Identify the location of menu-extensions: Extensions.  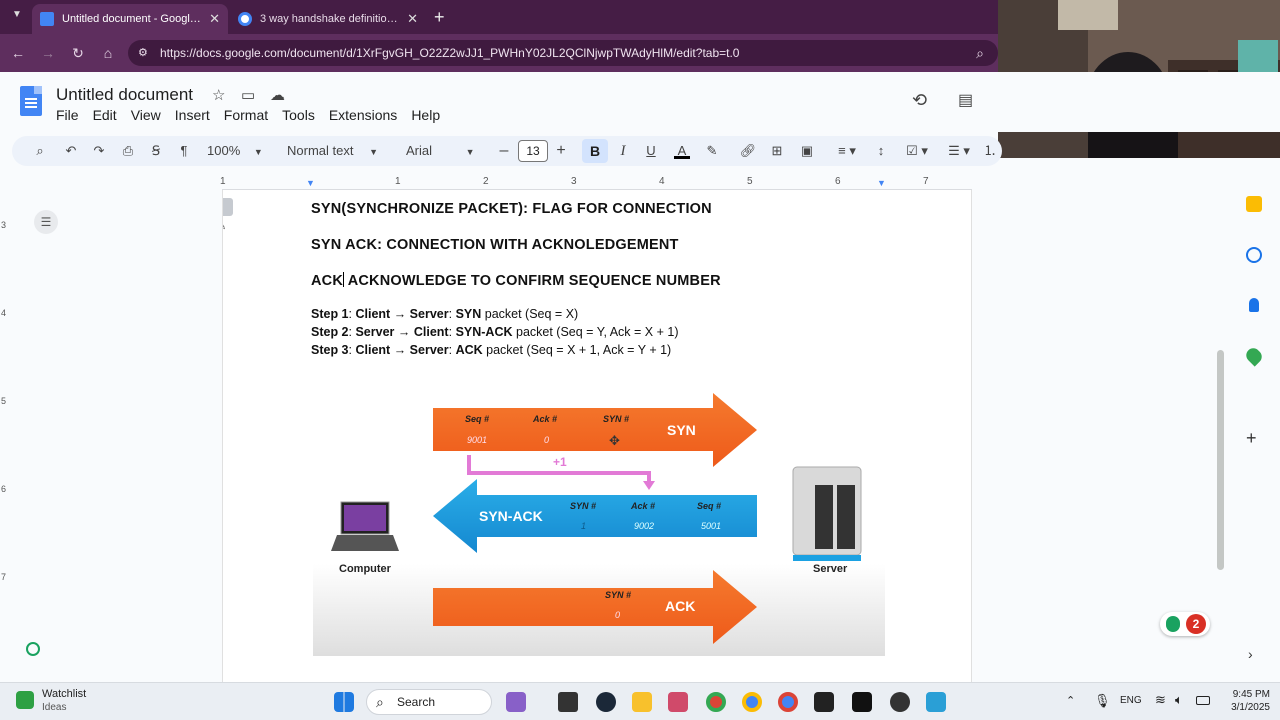
(363, 115).